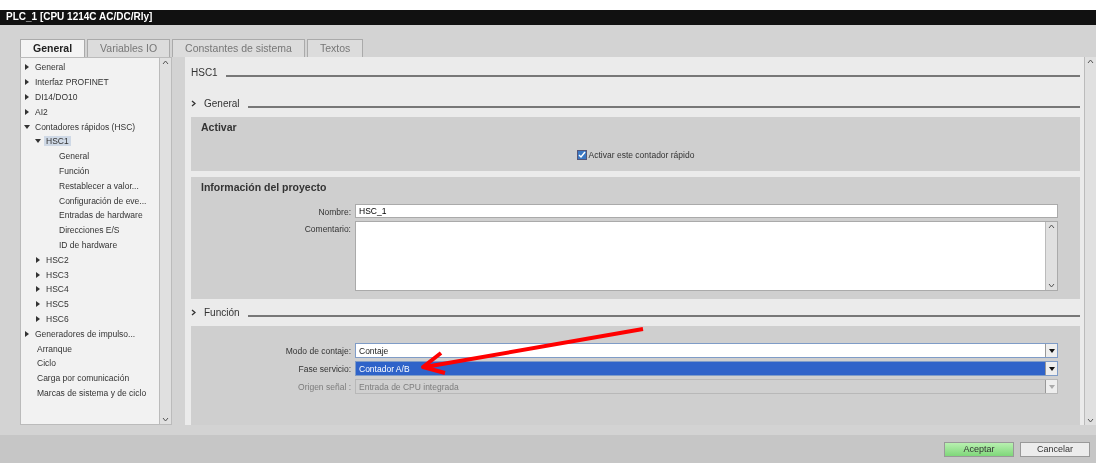 The height and width of the screenshot is (463, 1096). Describe the element at coordinates (327, 228) in the screenshot. I see `field-label: Comentario:` at that location.